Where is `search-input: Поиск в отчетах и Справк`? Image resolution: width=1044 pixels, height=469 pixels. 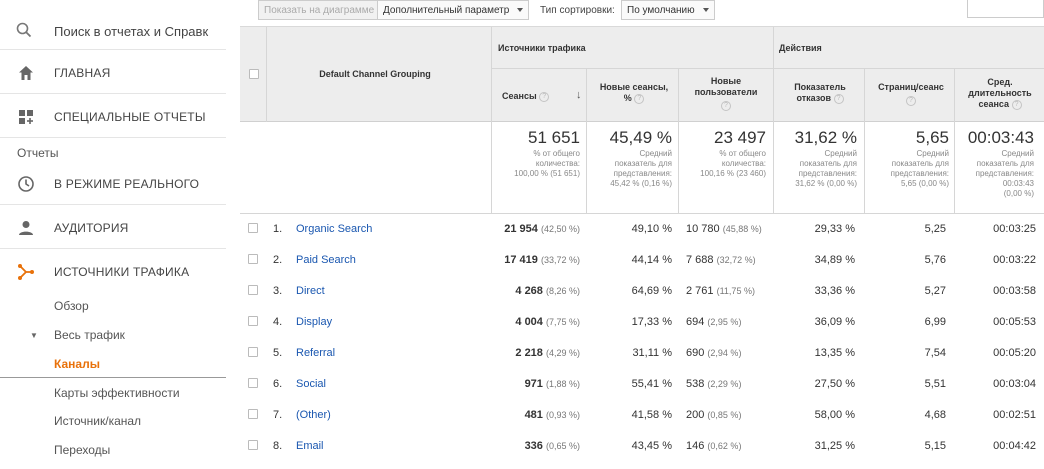
search-input: Поиск в отчетах и Справк is located at coordinates (131, 31).